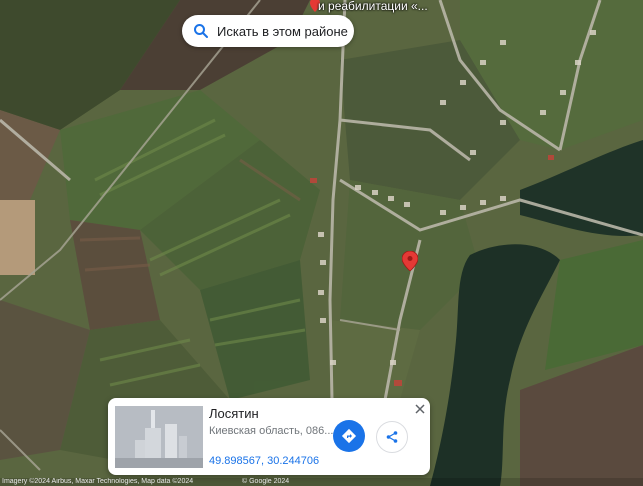 The width and height of the screenshot is (643, 486). I want to click on close-icon, so click(420, 409).